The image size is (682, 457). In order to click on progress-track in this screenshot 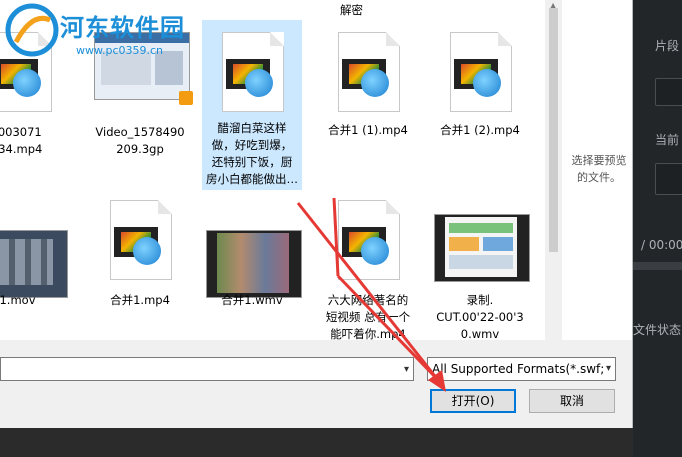, I will do `click(657, 266)`.